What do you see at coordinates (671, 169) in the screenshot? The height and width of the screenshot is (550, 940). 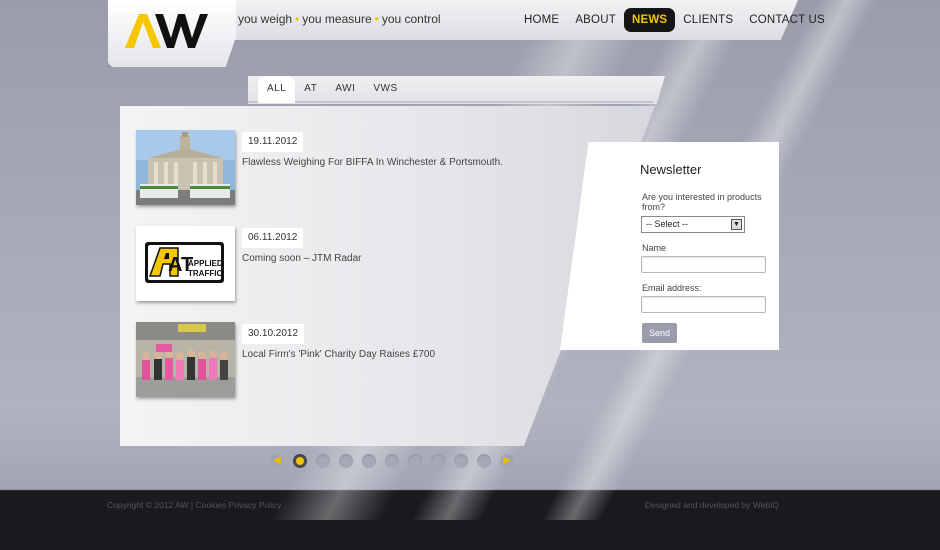 I see `newsletter-title: Newsletter` at bounding box center [671, 169].